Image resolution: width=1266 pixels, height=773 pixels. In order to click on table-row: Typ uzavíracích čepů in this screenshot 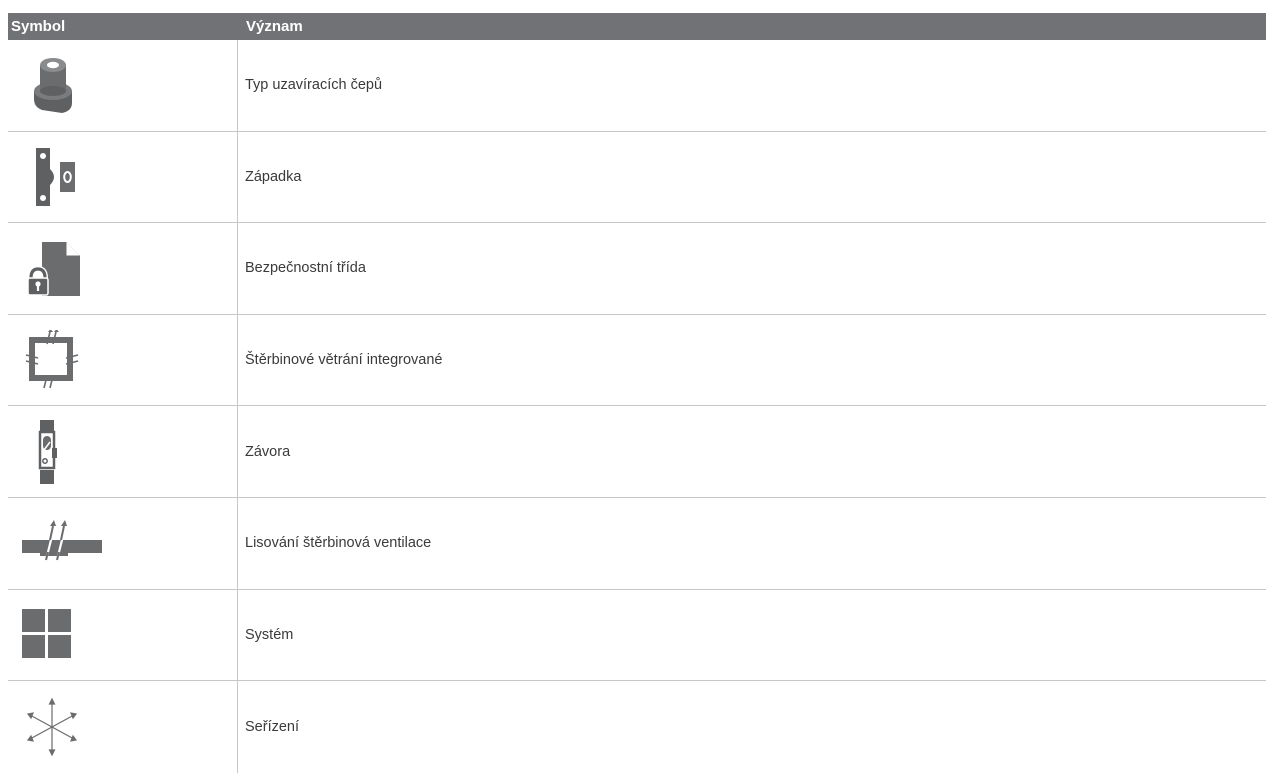, I will do `click(637, 86)`.